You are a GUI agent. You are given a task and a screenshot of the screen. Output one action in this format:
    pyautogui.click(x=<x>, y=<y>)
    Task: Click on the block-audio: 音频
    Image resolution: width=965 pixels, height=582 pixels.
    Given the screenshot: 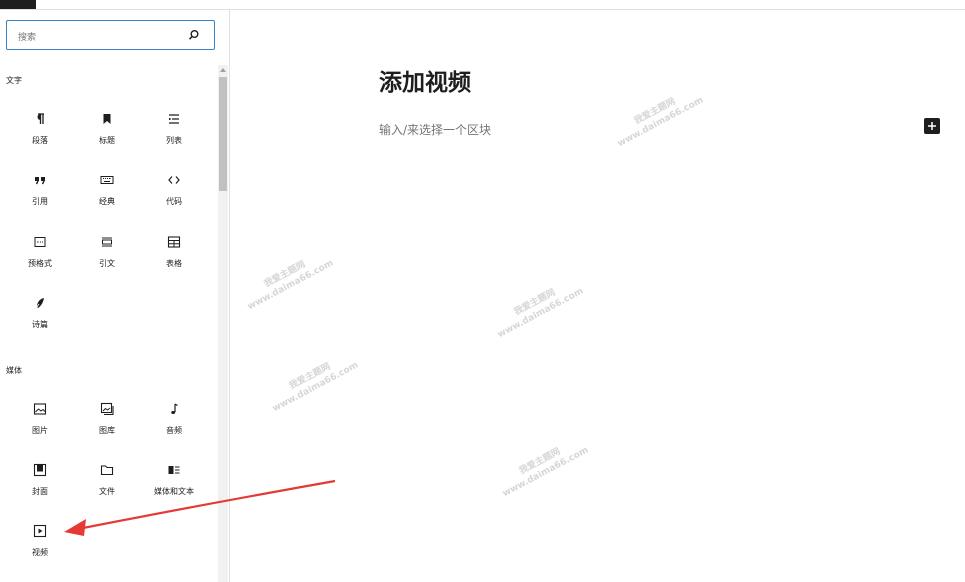 What is the action you would take?
    pyautogui.click(x=174, y=427)
    